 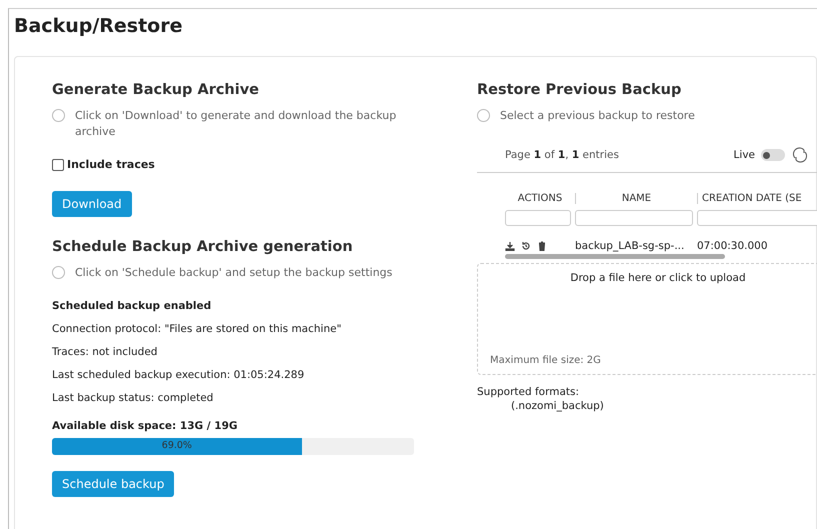 I want to click on page-title: Backup/Restore, so click(x=99, y=26).